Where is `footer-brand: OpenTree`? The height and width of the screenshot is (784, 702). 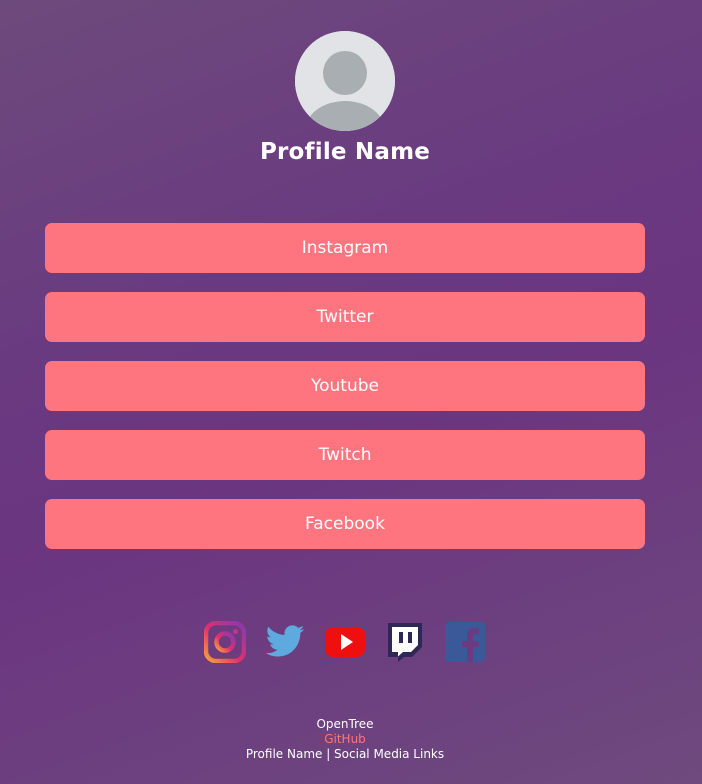
footer-brand: OpenTree is located at coordinates (345, 724).